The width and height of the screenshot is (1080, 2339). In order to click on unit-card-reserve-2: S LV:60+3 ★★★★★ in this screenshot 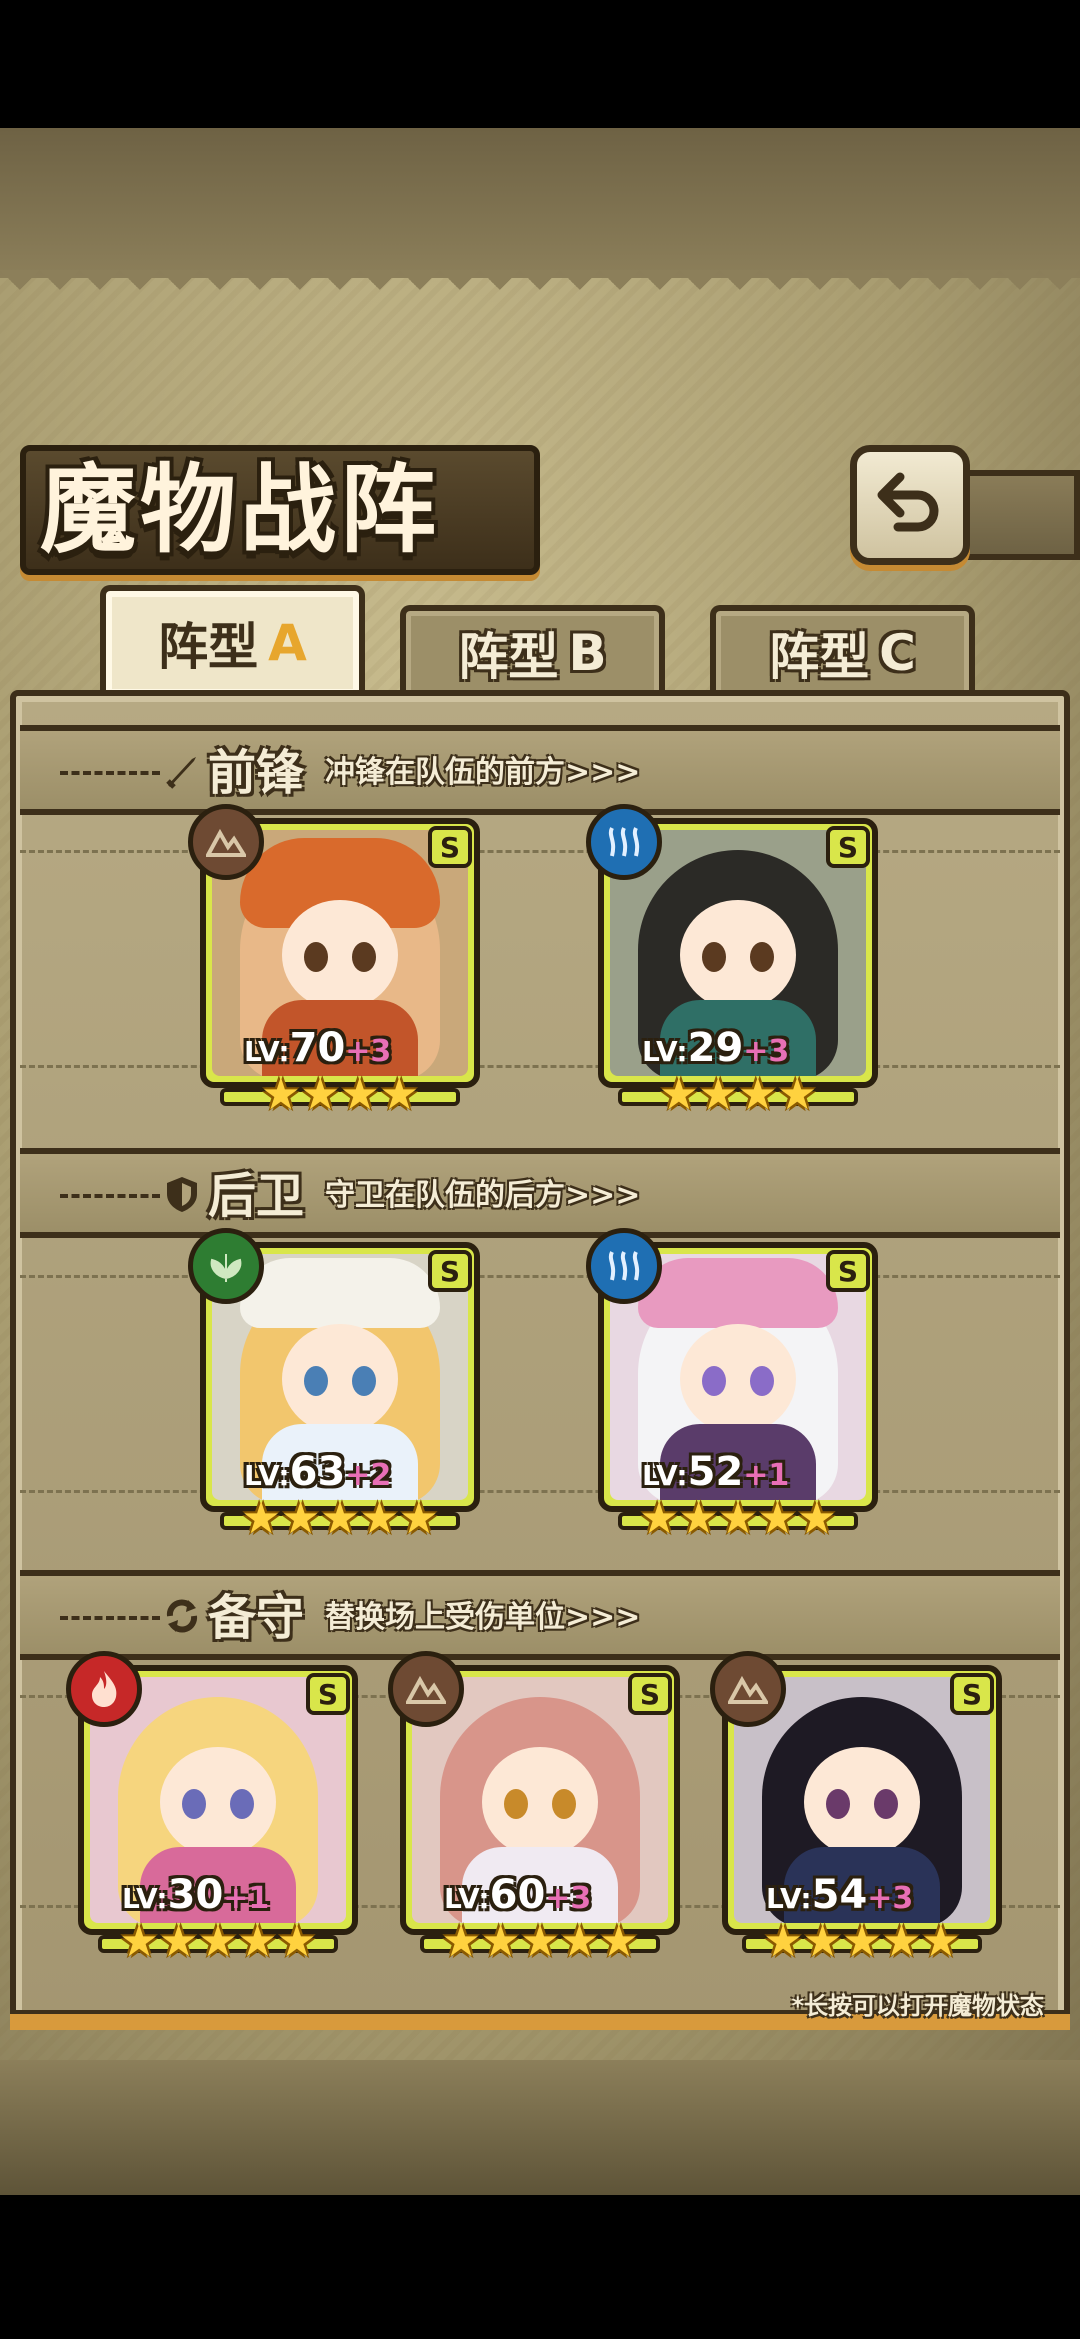, I will do `click(534, 1809)`.